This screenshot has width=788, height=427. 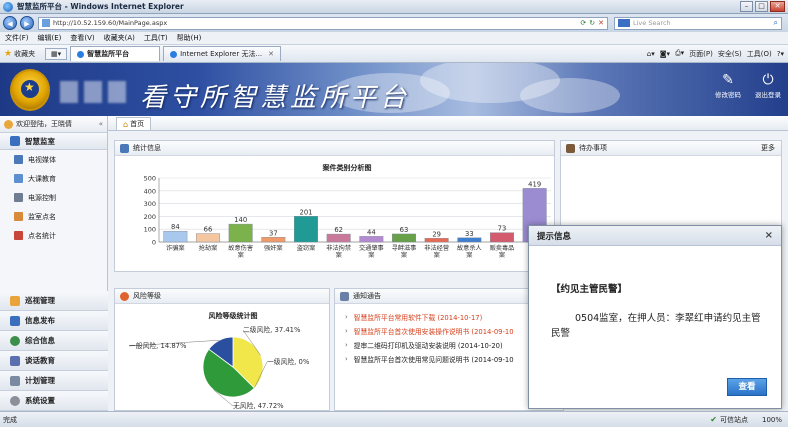 I want to click on sidebar-section-label: 巡视管理, so click(x=40, y=300).